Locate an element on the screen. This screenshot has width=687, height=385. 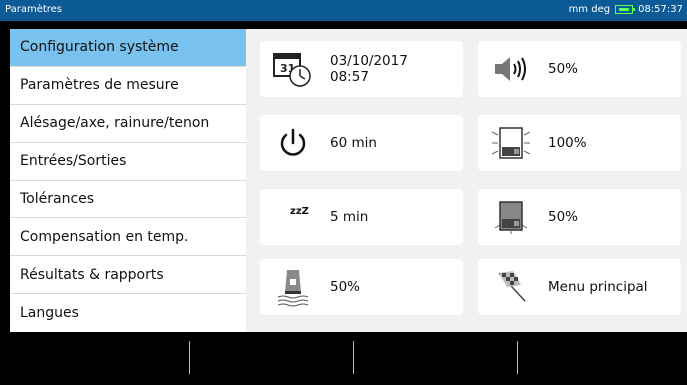
battery-charging-icon is located at coordinates (625, 9).